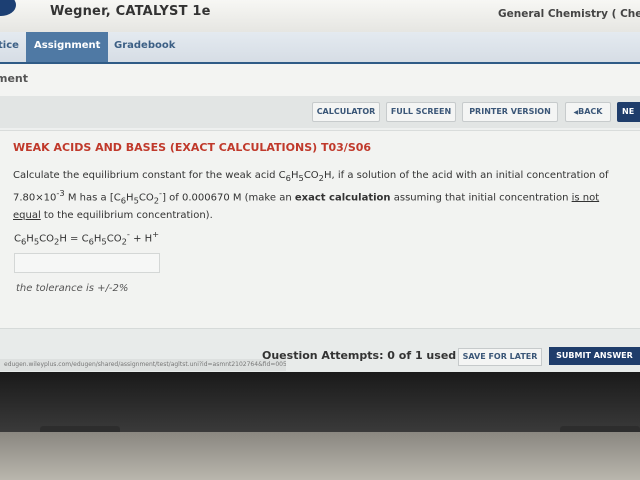 This screenshot has width=640, height=480. What do you see at coordinates (60, 193) in the screenshot?
I see `q-sup: -3` at bounding box center [60, 193].